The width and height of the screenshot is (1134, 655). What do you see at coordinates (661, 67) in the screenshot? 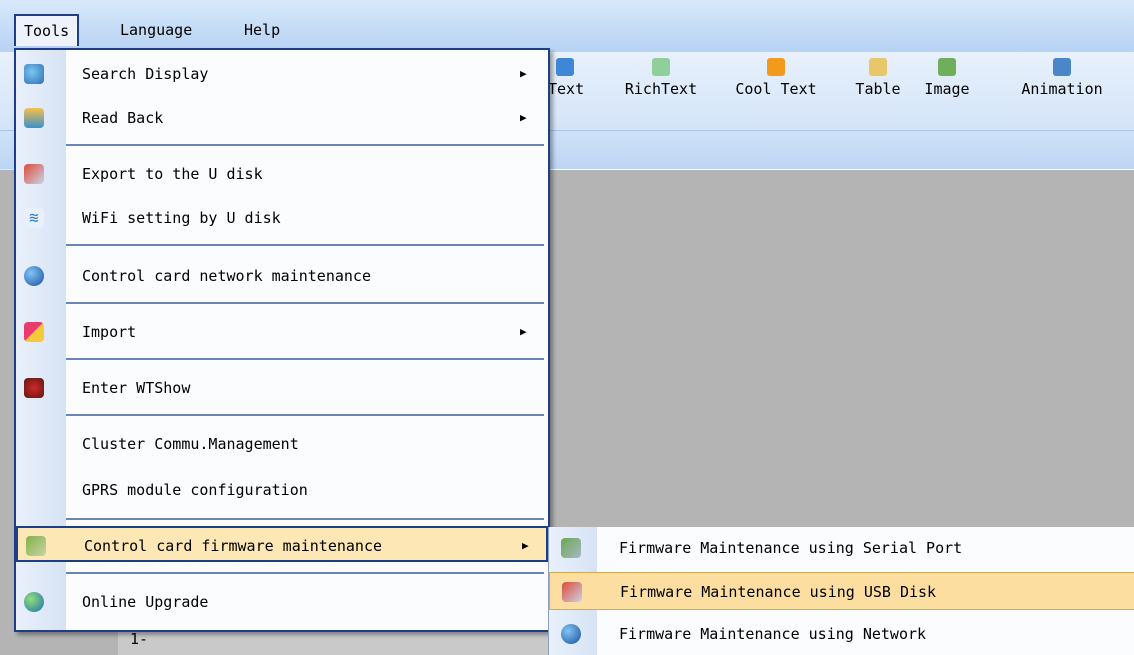
I see `richtext-icon` at bounding box center [661, 67].